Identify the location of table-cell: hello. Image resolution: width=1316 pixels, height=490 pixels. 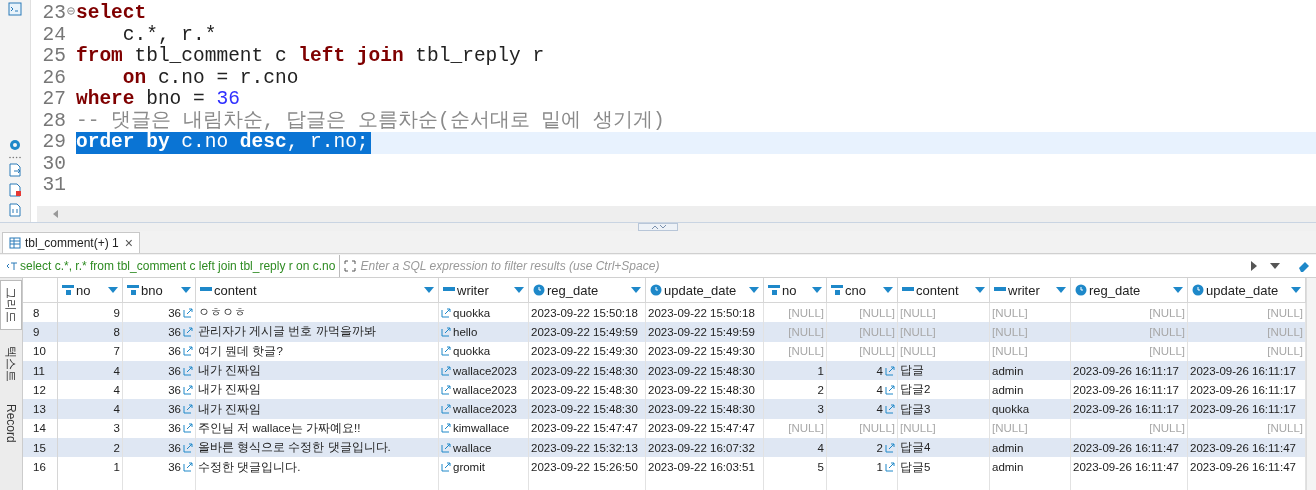
(484, 332).